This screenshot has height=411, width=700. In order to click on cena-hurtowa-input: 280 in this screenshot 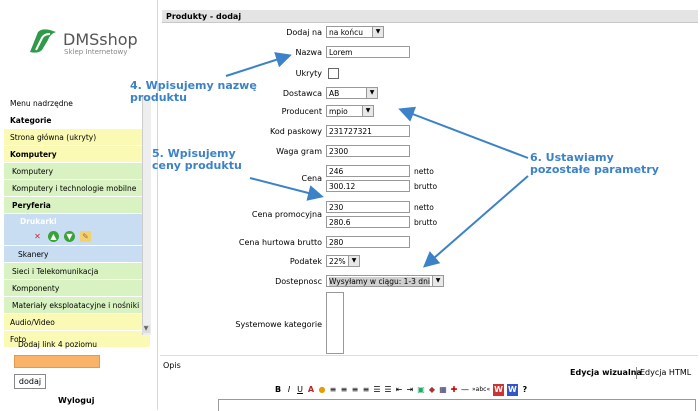, I will do `click(368, 242)`.